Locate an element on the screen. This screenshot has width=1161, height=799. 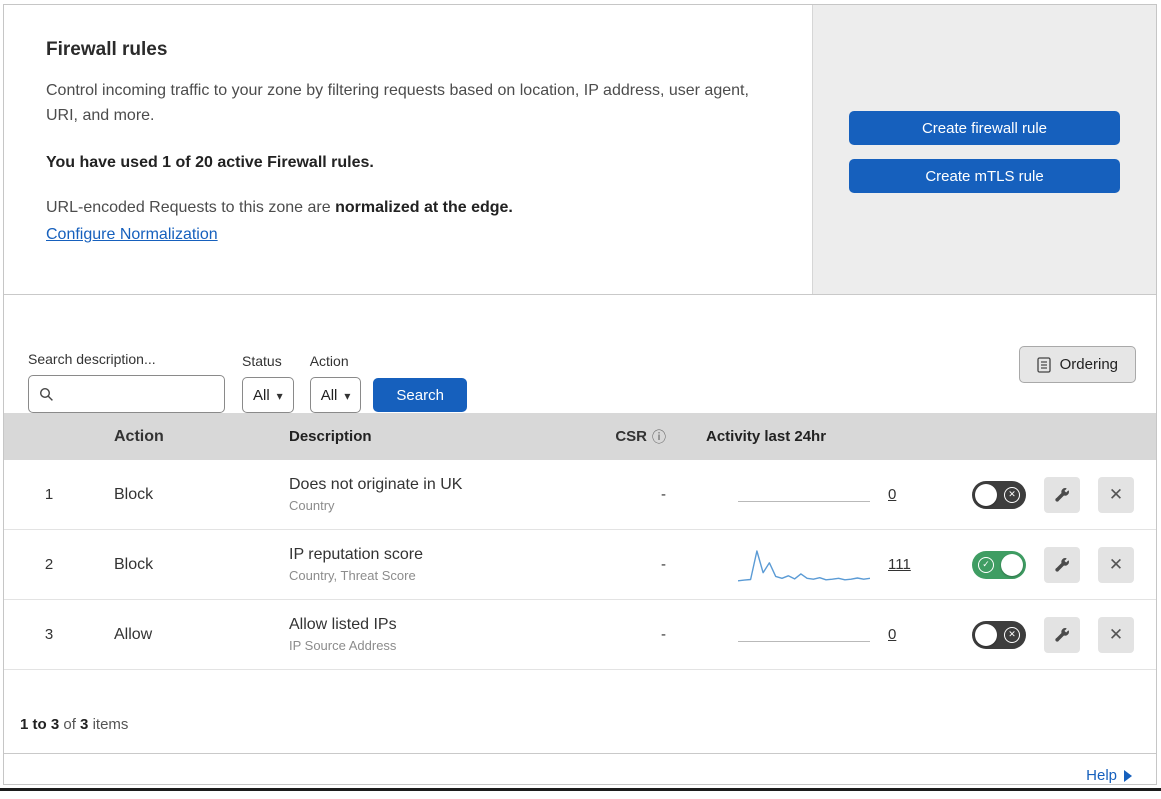
normalization-note-bold: normalized at the edge. is located at coordinates (424, 207).